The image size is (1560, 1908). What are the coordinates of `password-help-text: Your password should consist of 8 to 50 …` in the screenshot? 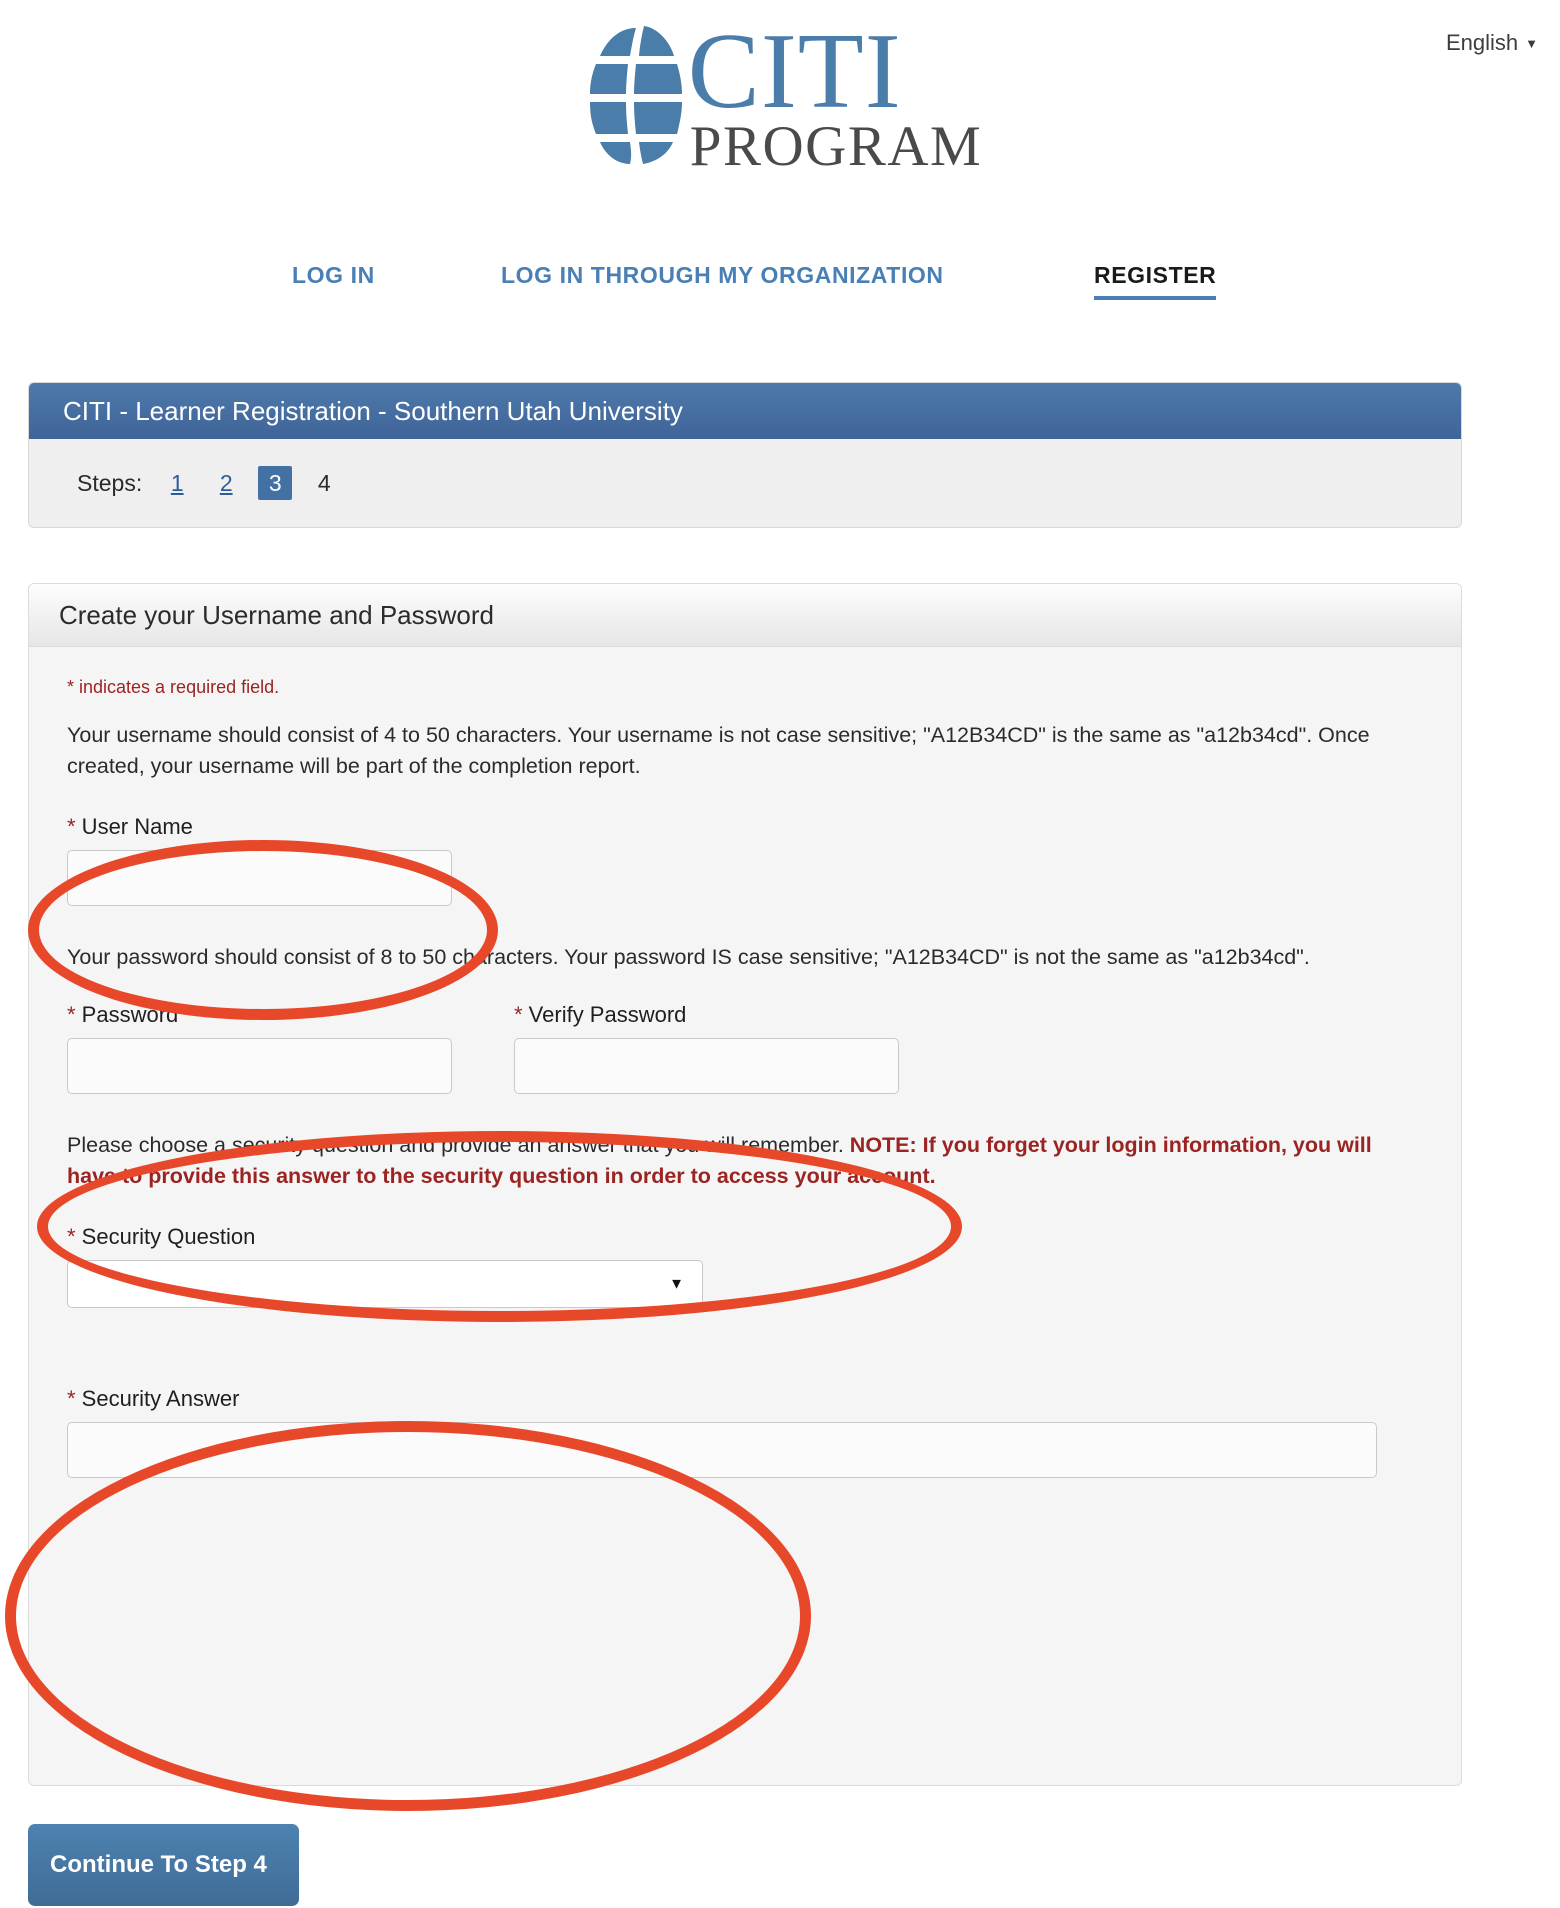 It's located at (688, 957).